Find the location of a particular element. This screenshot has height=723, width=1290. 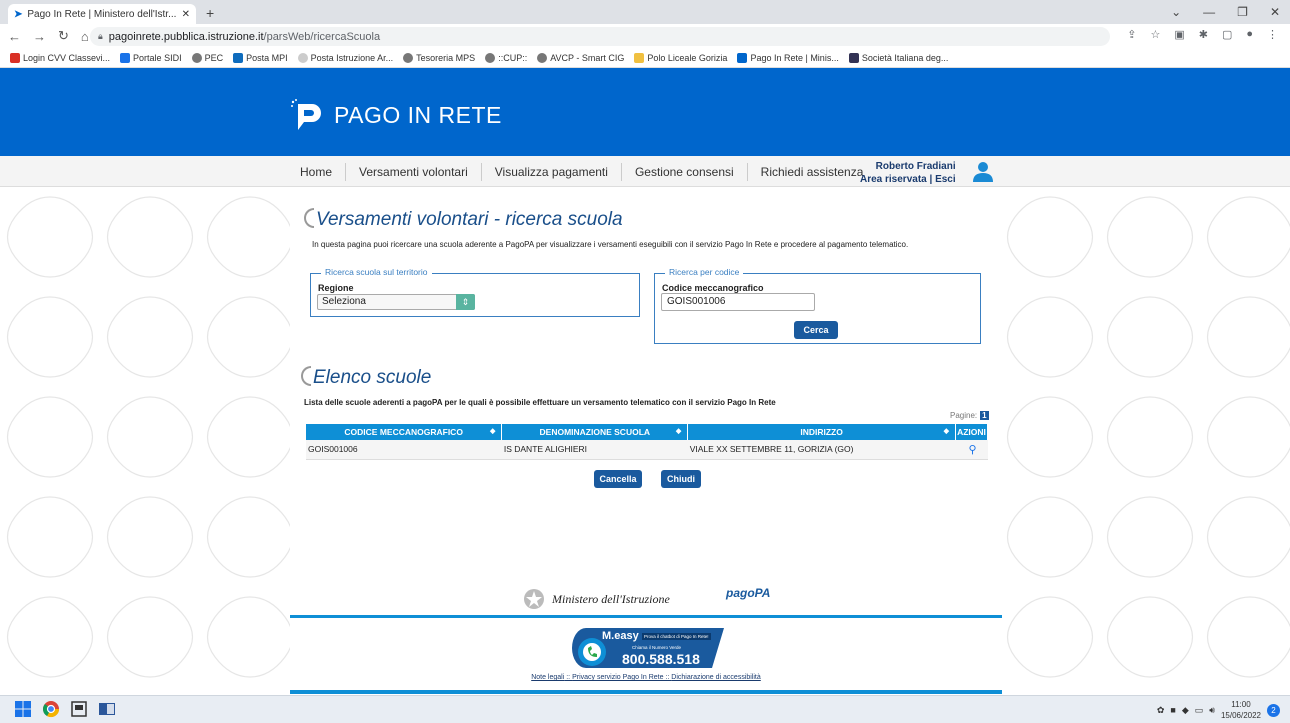

pagopa-logo: pagoPA is located at coordinates (748, 593).